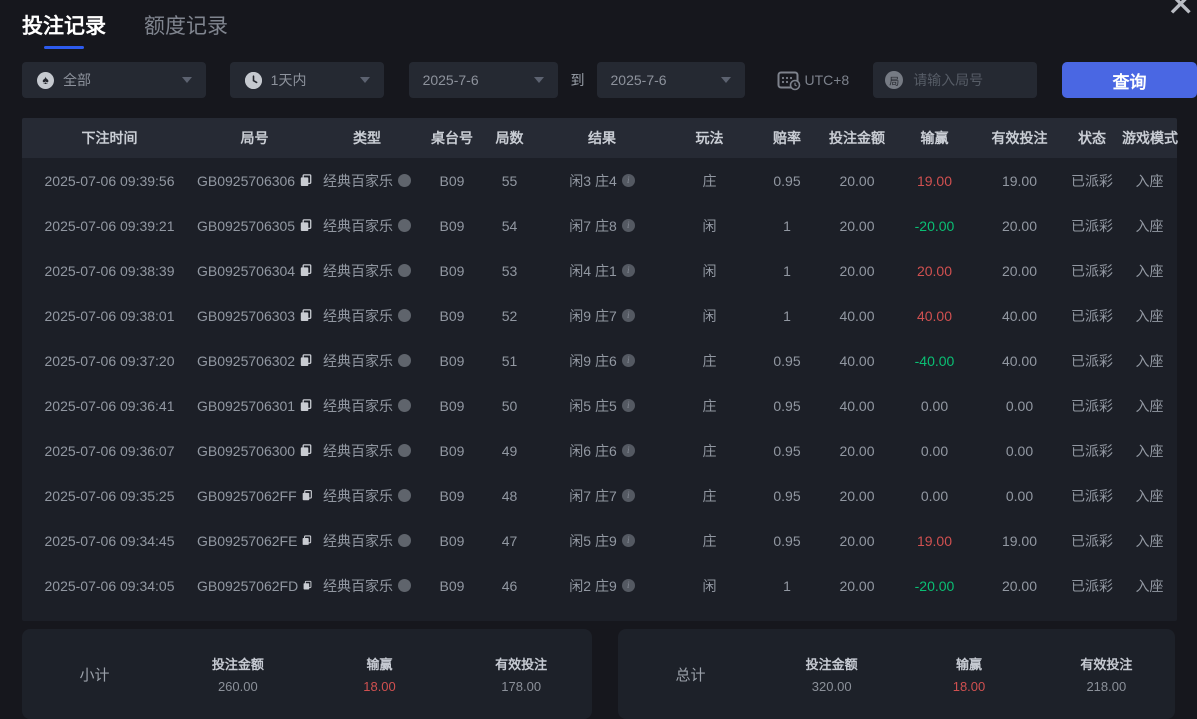 Image resolution: width=1197 pixels, height=719 pixels. I want to click on tab-quota-records: 额度记录, so click(186, 29).